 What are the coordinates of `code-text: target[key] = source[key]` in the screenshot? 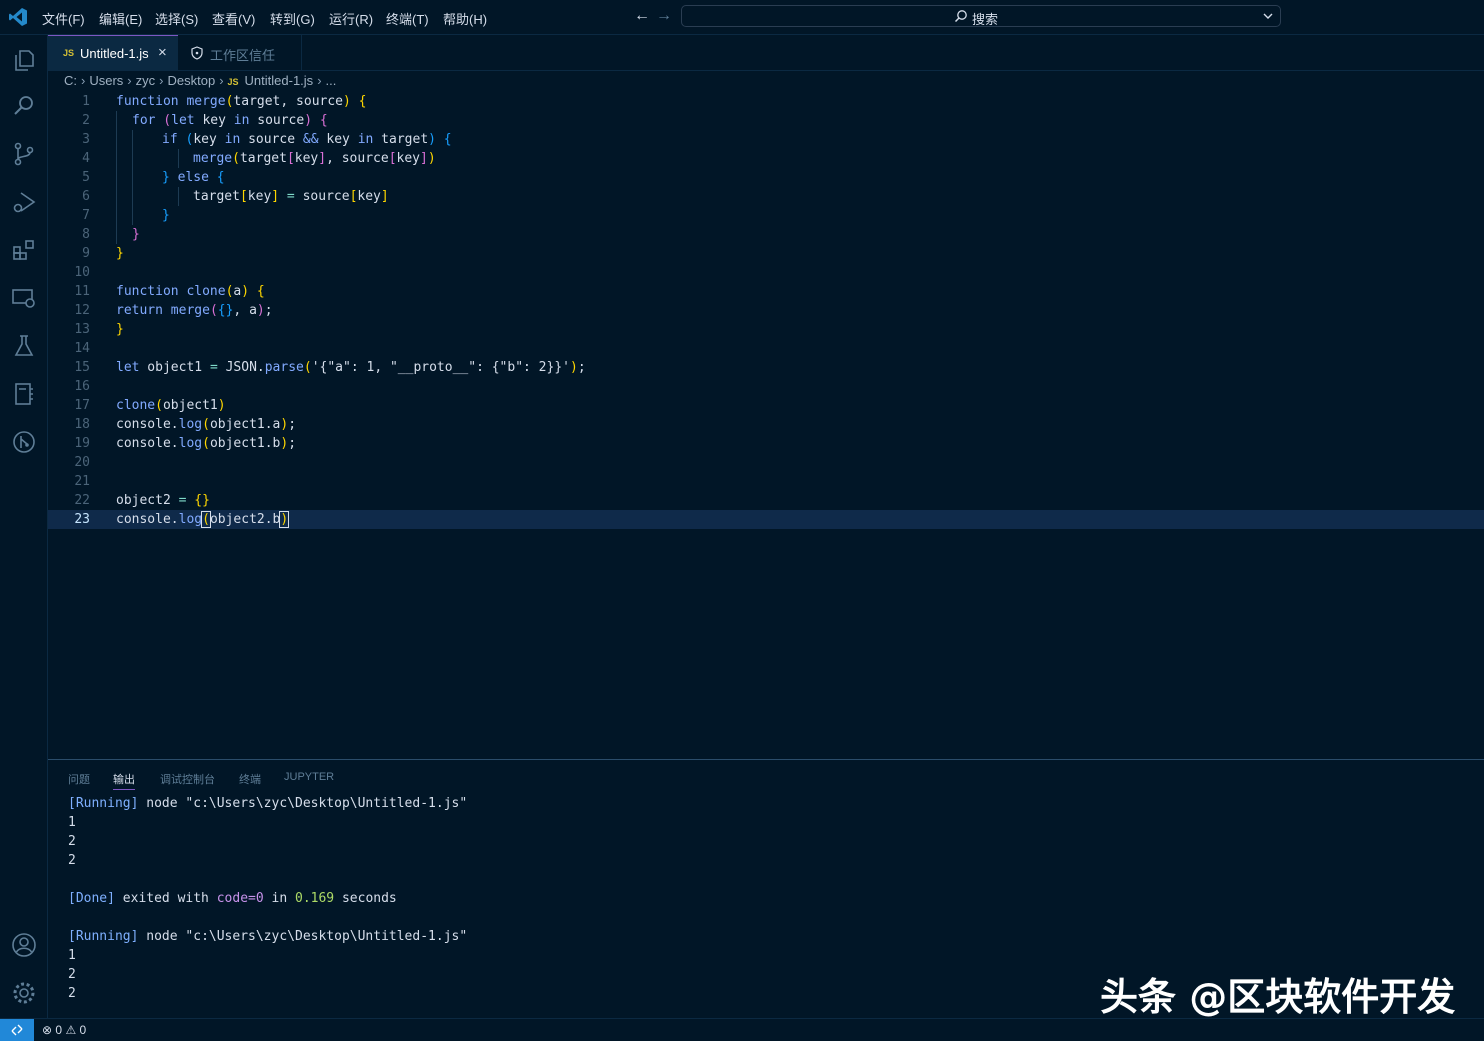 It's located at (291, 196).